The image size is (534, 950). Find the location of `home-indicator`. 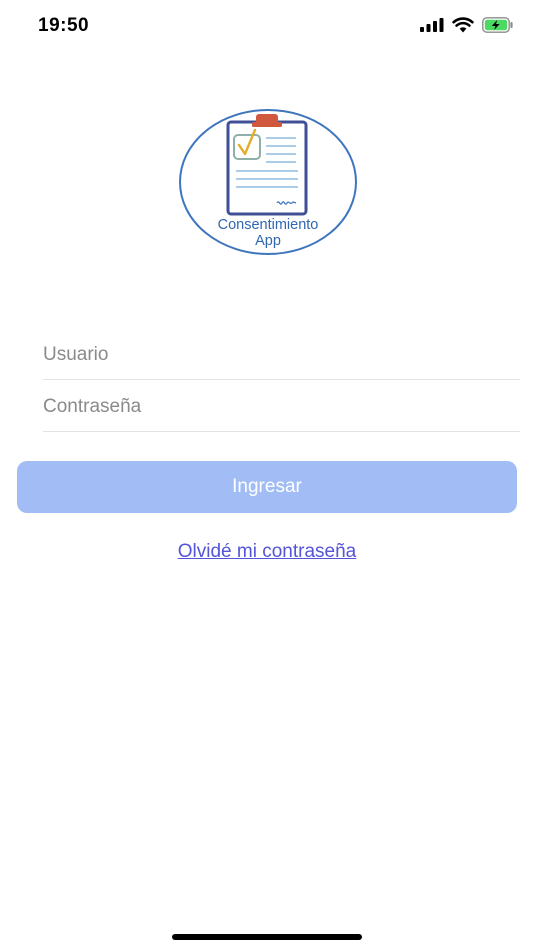

home-indicator is located at coordinates (267, 937).